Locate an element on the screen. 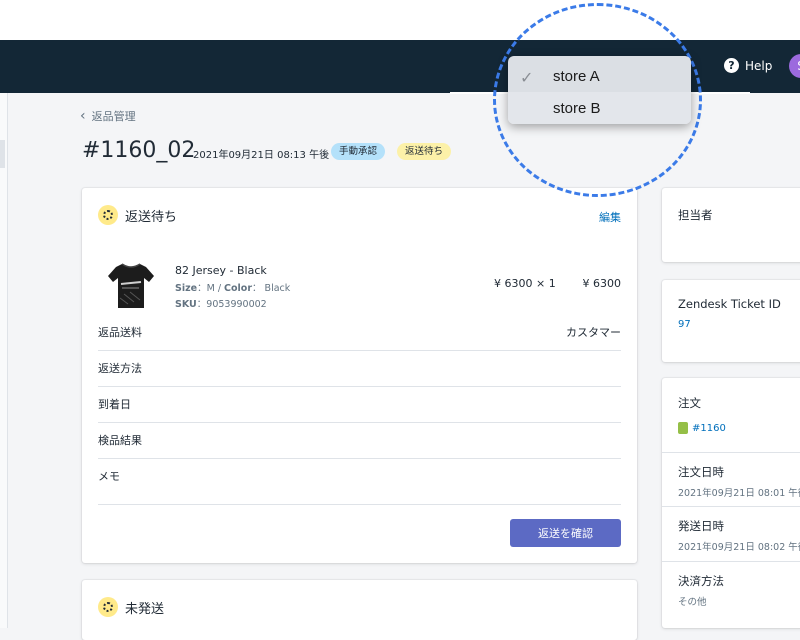 Image resolution: width=800 pixels, height=640 pixels. card-header: 未発送 is located at coordinates (131, 607).